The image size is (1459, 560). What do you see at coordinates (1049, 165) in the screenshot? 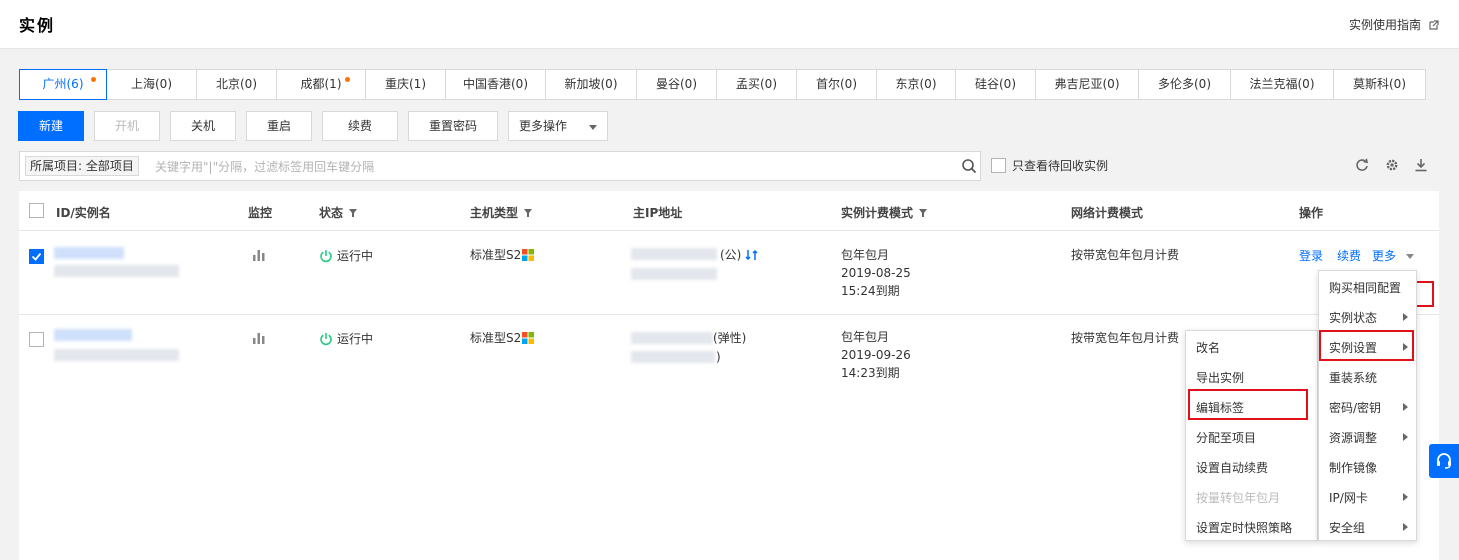
I see `recycle-filter: 只查看待回收实例` at bounding box center [1049, 165].